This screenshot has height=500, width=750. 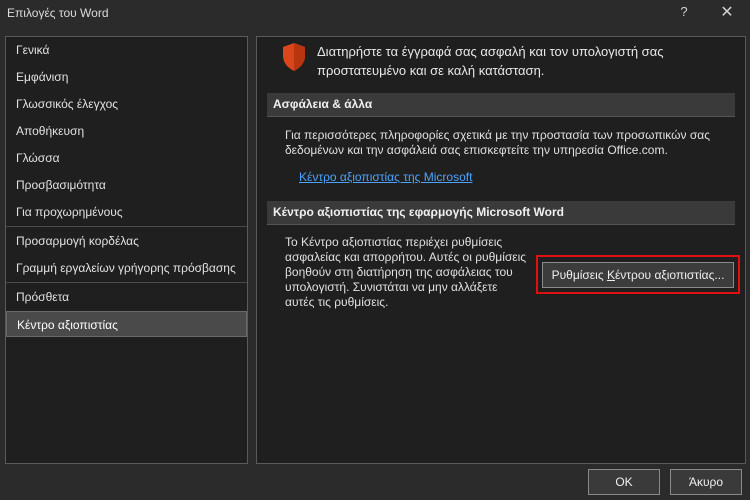 I want to click on button-label-accelerator: Κ, so click(x=610, y=275).